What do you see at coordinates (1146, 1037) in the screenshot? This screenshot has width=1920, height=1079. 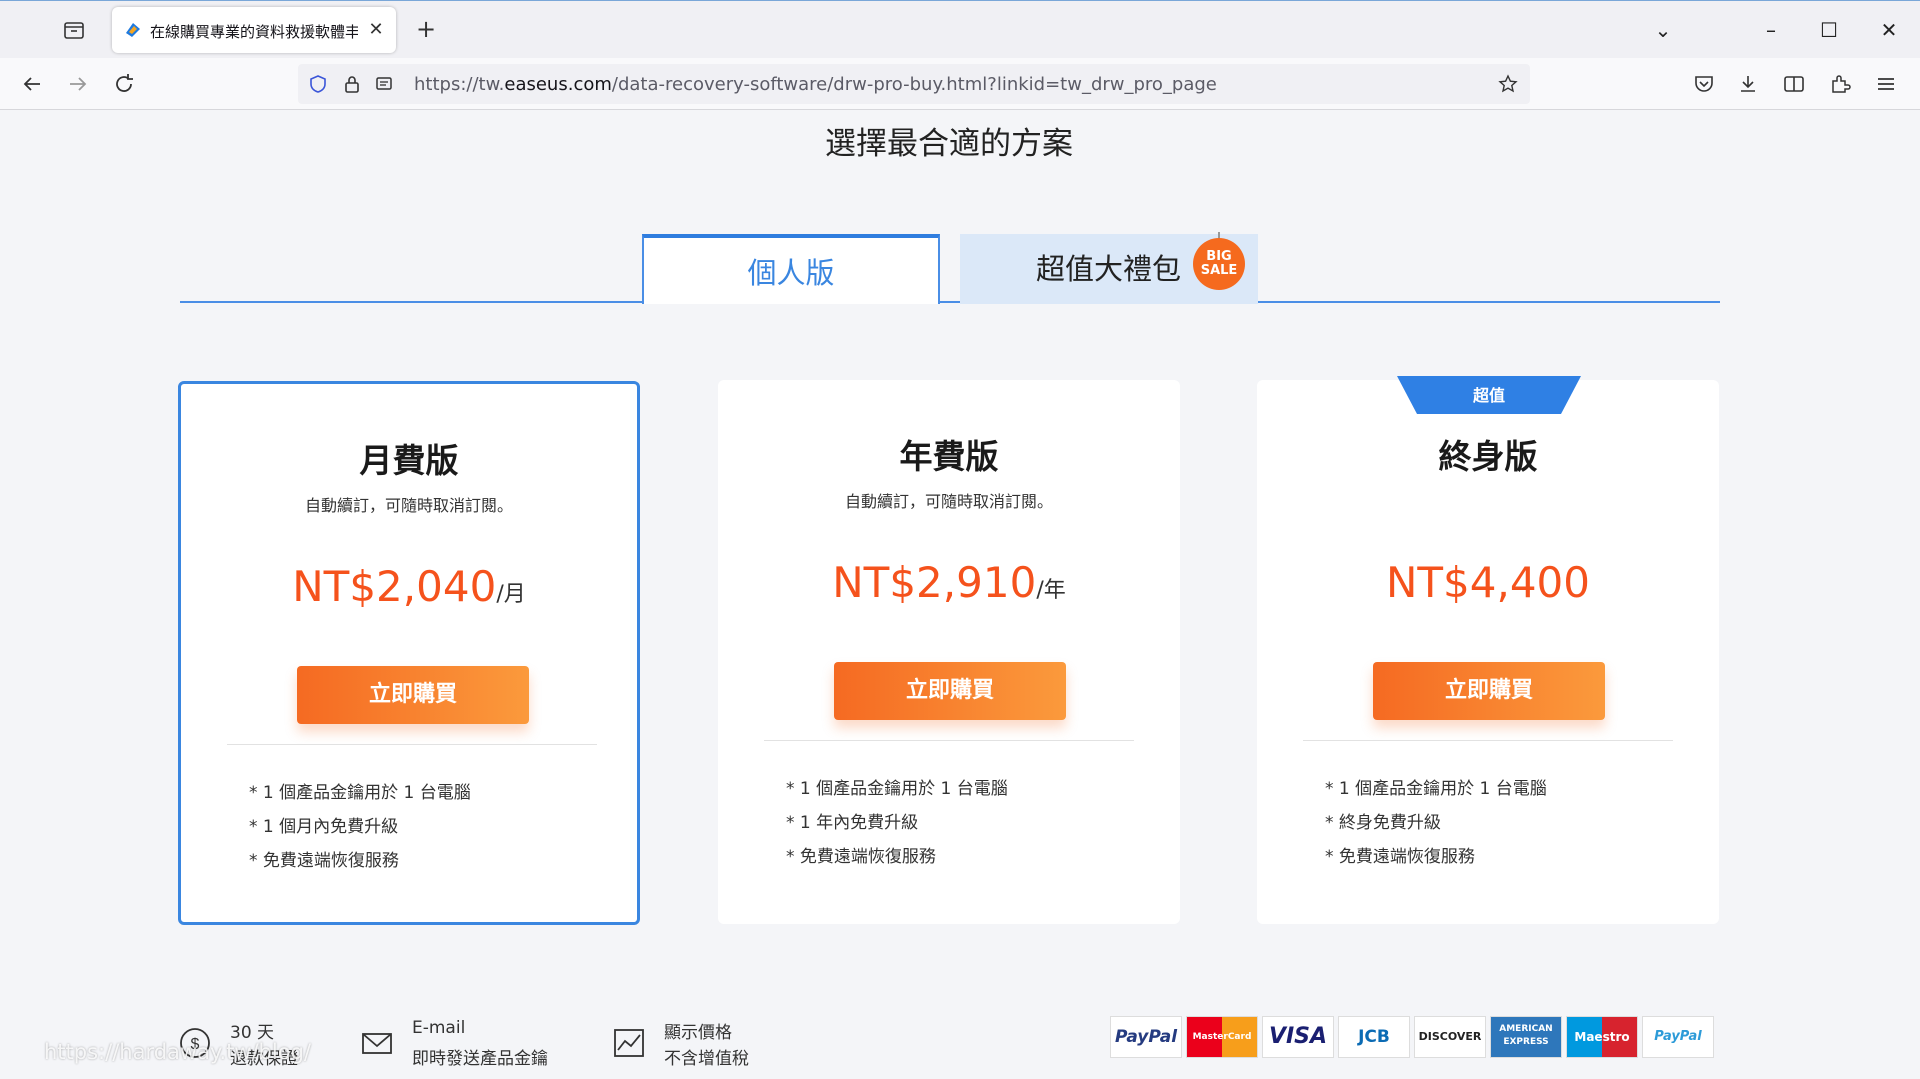 I see `paypal-logo: PayPal` at bounding box center [1146, 1037].